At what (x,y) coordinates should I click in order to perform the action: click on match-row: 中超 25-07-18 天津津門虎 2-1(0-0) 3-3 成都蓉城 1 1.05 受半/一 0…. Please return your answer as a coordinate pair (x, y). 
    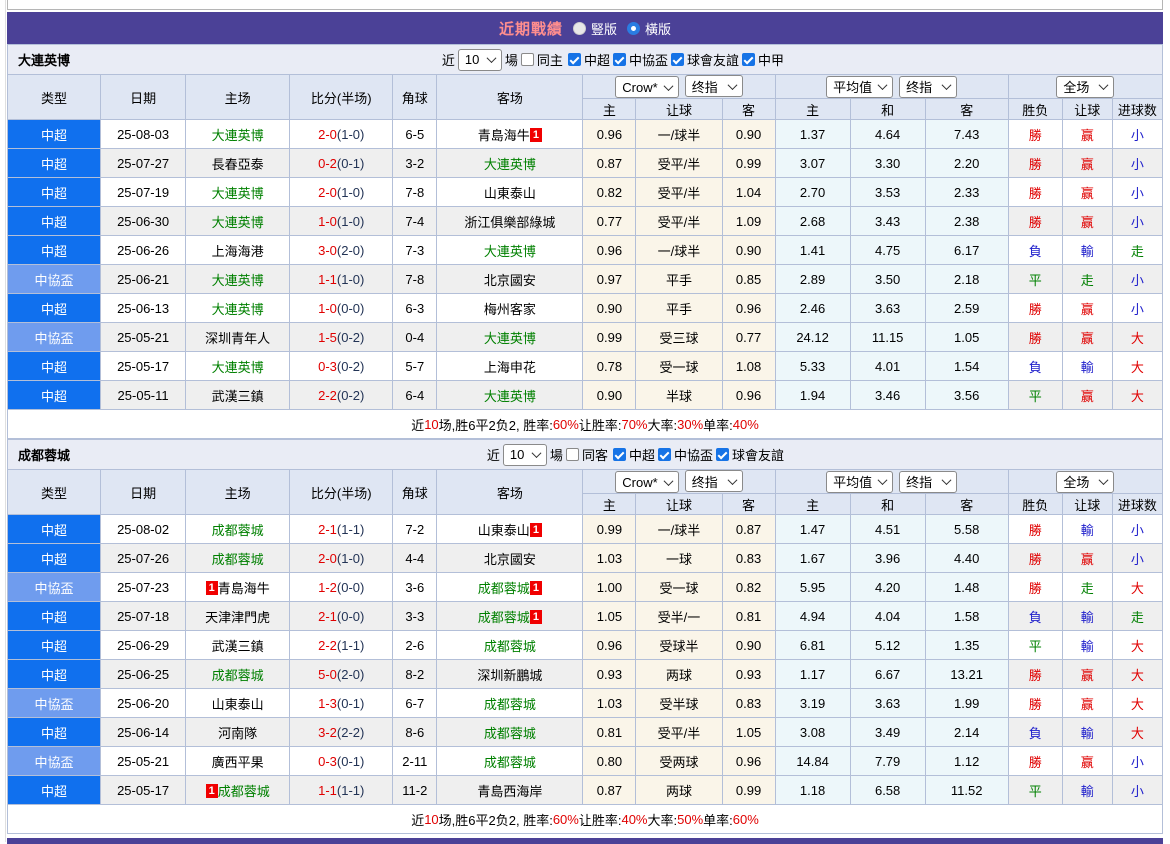
    Looking at the image, I should click on (585, 616).